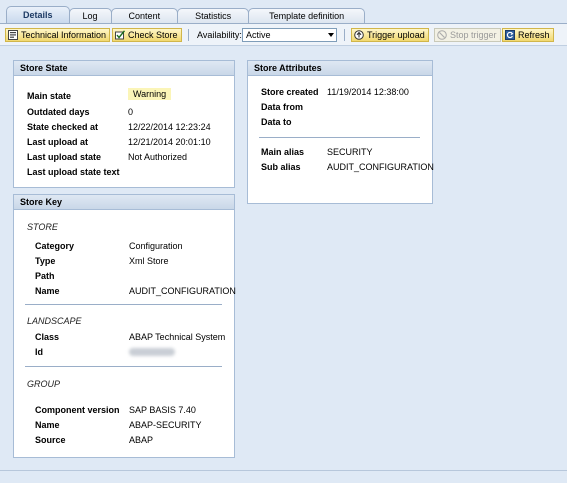 This screenshot has height=483, width=567. What do you see at coordinates (149, 261) in the screenshot?
I see `type-value: Xml Store` at bounding box center [149, 261].